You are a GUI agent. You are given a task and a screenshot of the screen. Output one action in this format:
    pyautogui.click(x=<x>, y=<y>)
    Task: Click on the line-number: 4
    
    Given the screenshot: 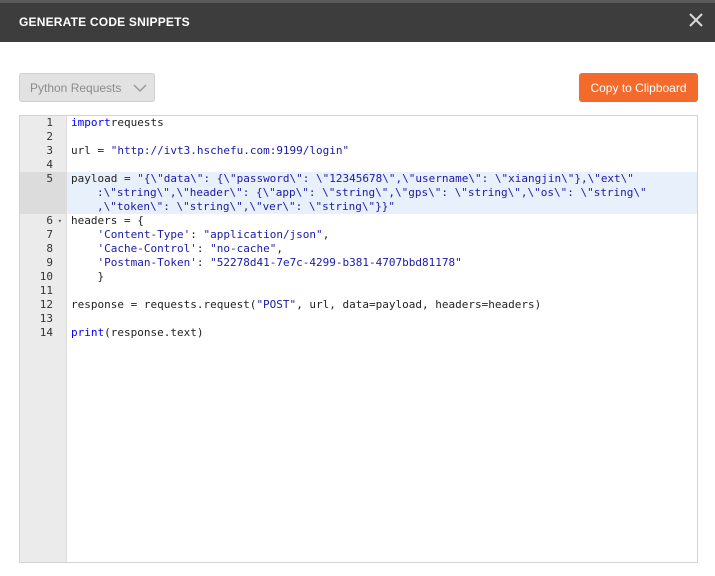 What is the action you would take?
    pyautogui.click(x=43, y=165)
    